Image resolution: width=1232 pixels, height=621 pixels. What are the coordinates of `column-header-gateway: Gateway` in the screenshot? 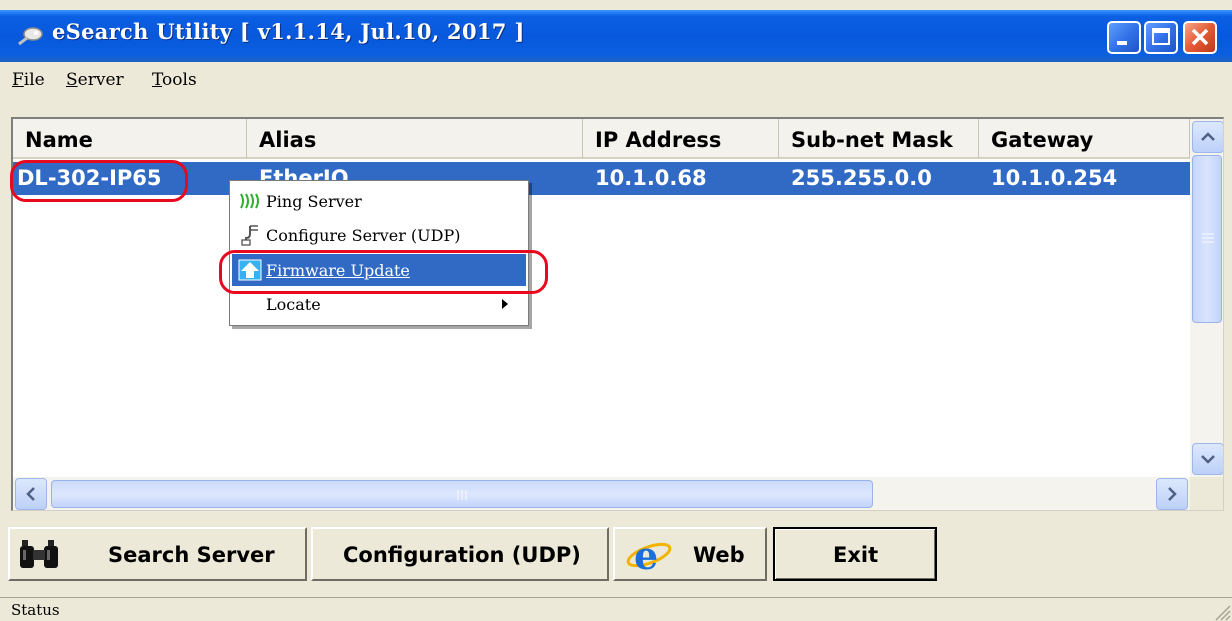 It's located at (1084, 139).